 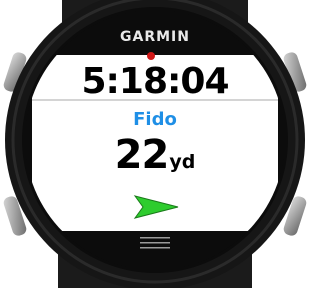 What do you see at coordinates (155, 119) in the screenshot?
I see `target-name: Fido` at bounding box center [155, 119].